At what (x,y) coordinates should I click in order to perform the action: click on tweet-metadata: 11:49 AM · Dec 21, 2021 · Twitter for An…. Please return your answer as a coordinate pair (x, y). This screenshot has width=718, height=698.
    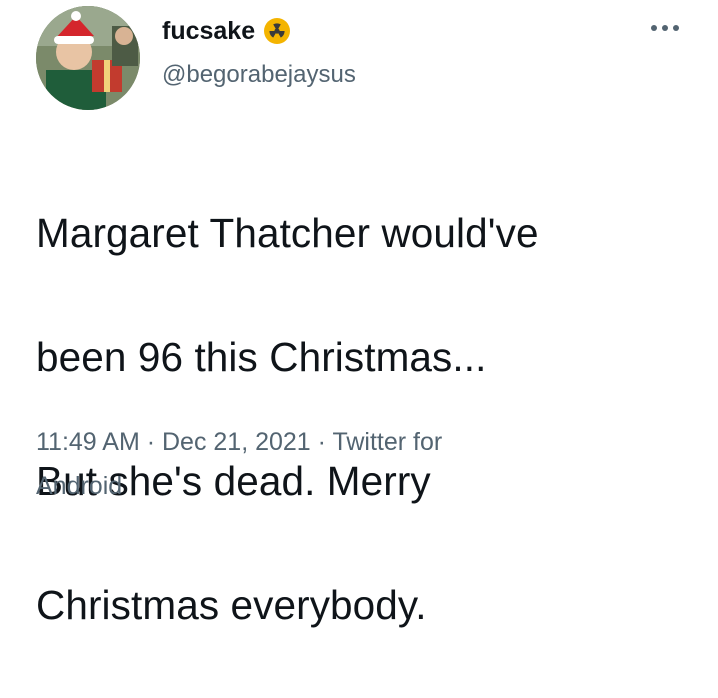
    Looking at the image, I should click on (316, 464).